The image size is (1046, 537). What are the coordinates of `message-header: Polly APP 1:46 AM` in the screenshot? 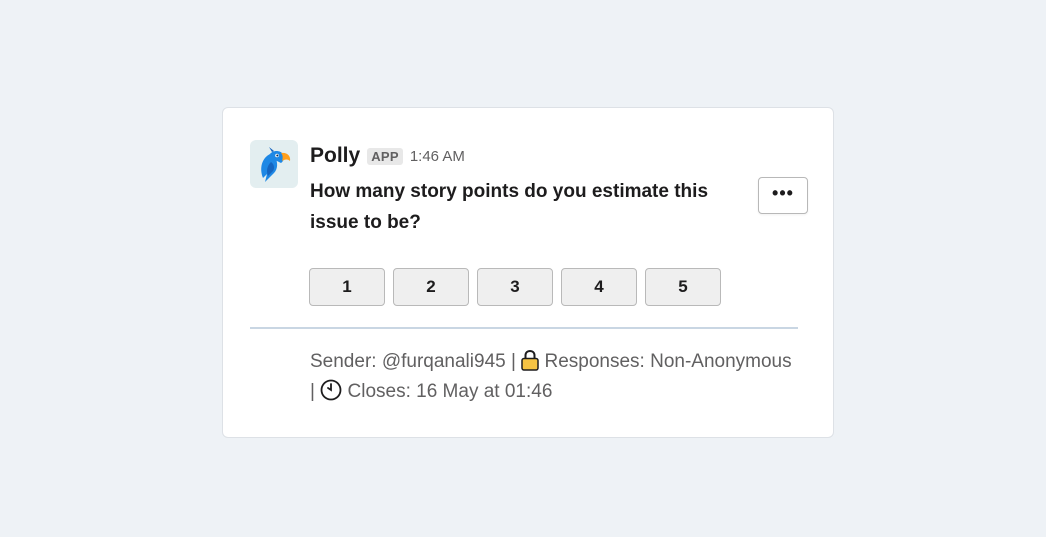 It's located at (387, 156).